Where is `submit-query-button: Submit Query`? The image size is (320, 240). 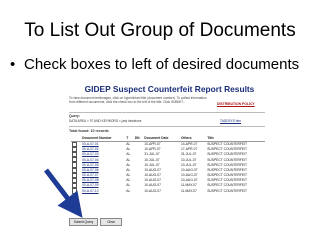
submit-query-button: Submit Query is located at coordinates (83, 222).